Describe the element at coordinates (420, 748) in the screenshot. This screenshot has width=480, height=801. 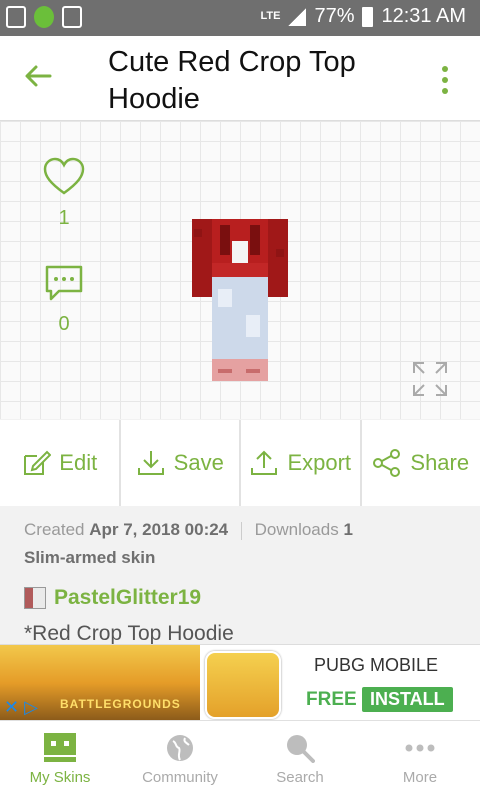
I see `more-dots-icon` at that location.